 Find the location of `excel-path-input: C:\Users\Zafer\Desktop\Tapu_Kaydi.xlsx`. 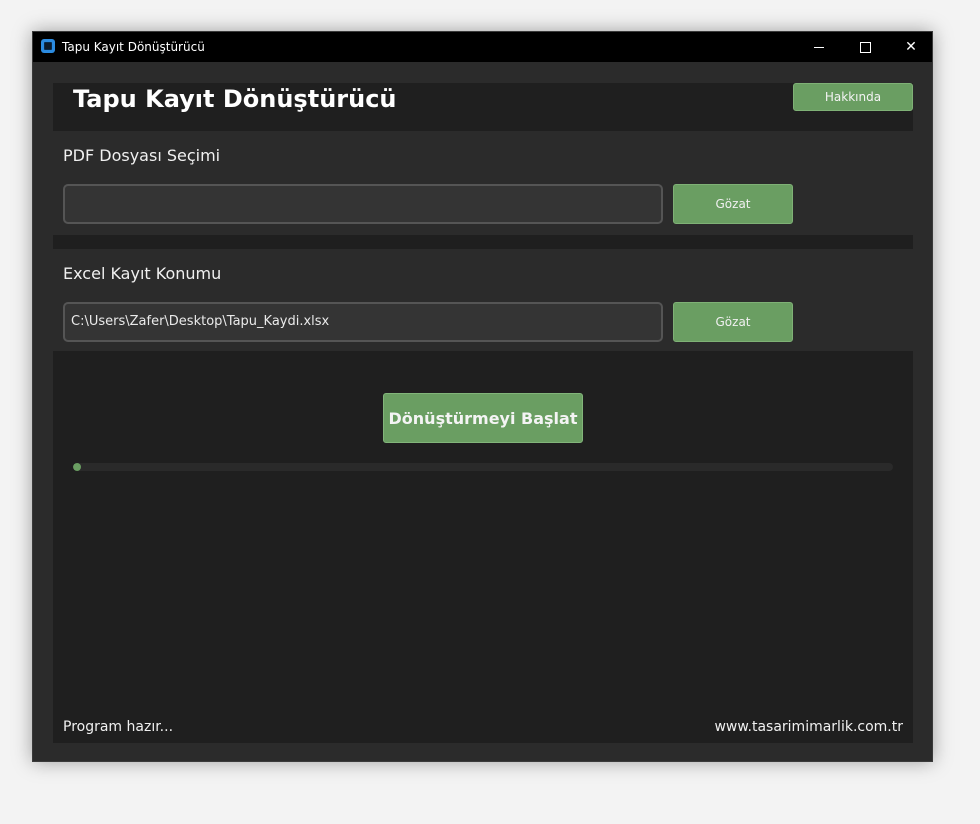

excel-path-input: C:\Users\Zafer\Desktop\Tapu_Kaydi.xlsx is located at coordinates (363, 322).